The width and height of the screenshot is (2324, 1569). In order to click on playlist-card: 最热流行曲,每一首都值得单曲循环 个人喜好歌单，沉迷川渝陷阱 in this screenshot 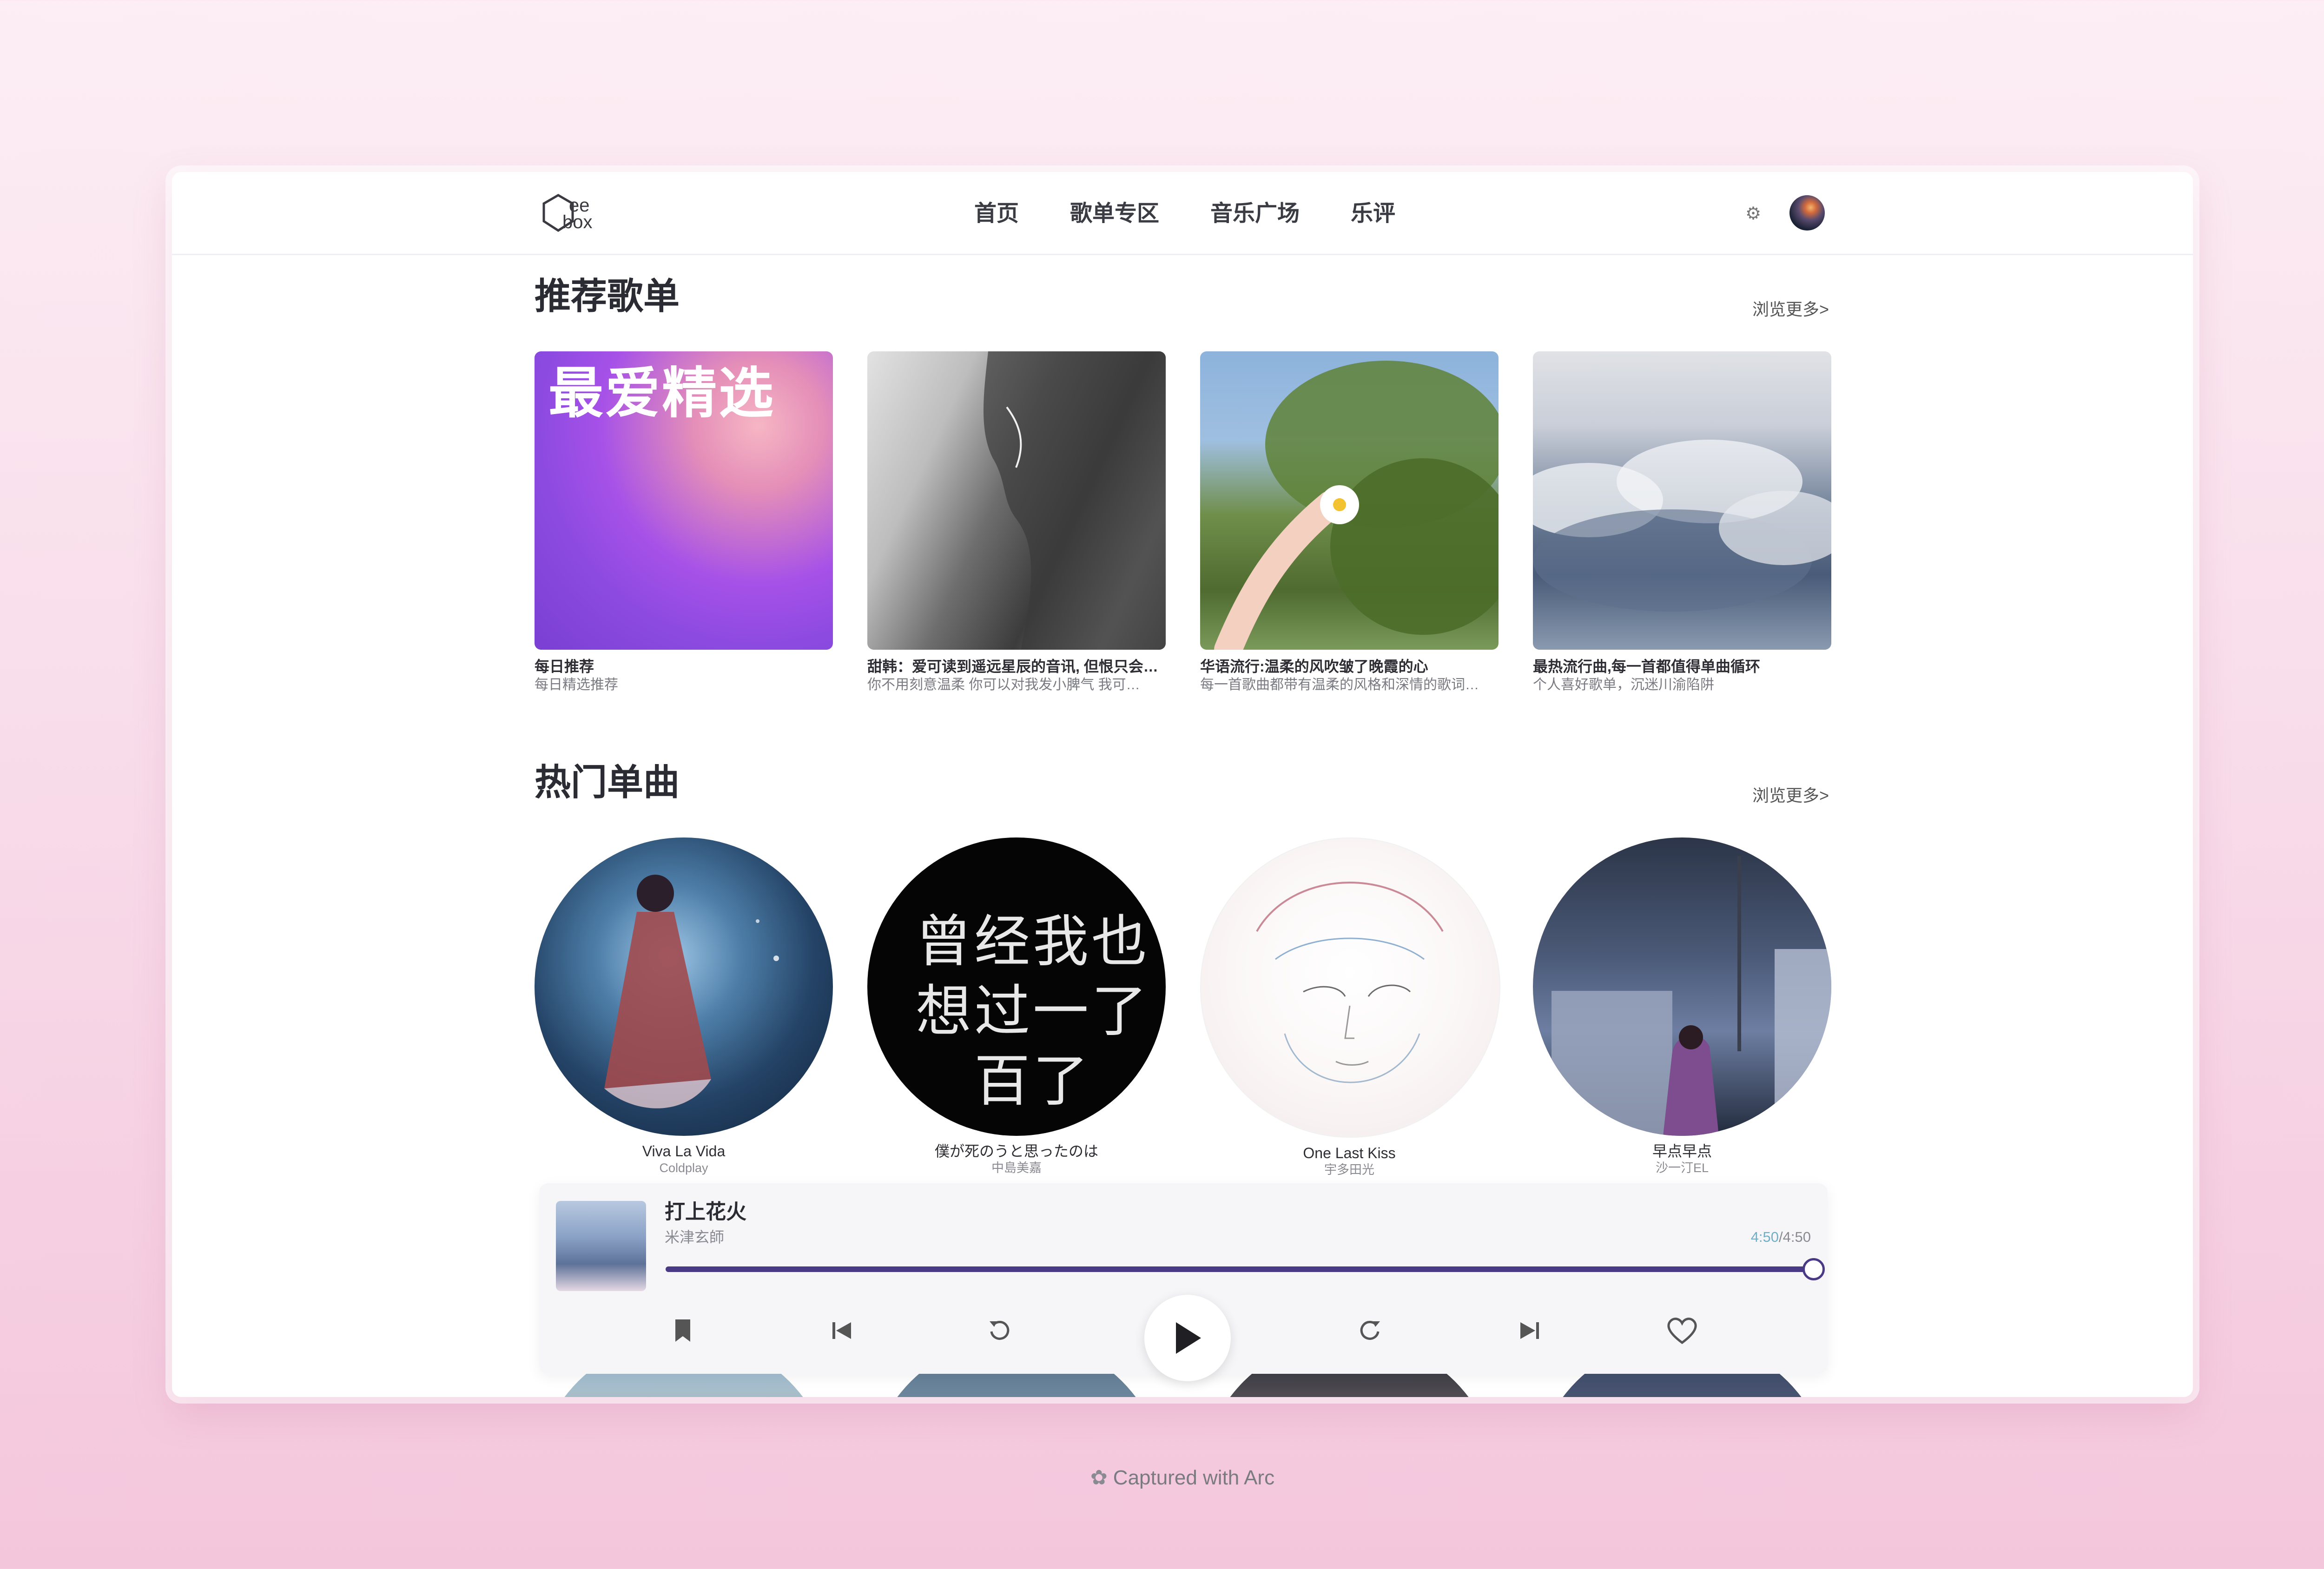, I will do `click(1682, 522)`.